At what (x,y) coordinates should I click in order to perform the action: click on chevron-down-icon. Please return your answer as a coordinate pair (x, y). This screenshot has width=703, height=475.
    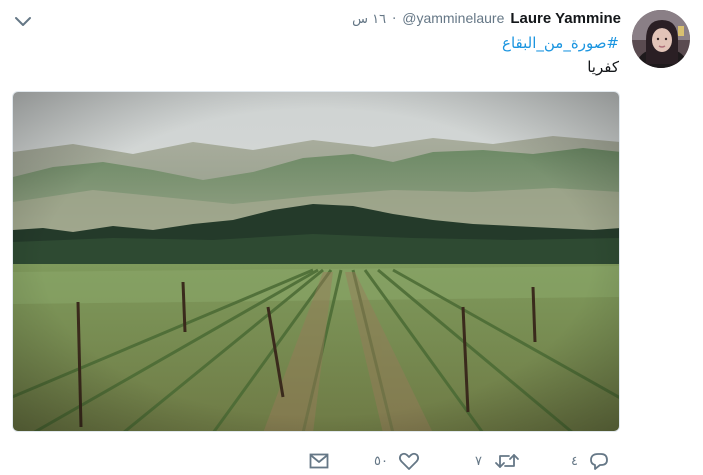
    Looking at the image, I should click on (23, 21).